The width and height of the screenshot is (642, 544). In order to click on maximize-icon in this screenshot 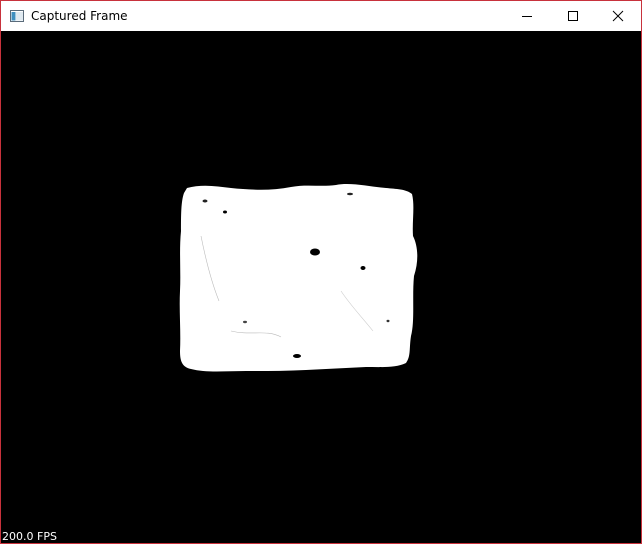, I will do `click(573, 16)`.